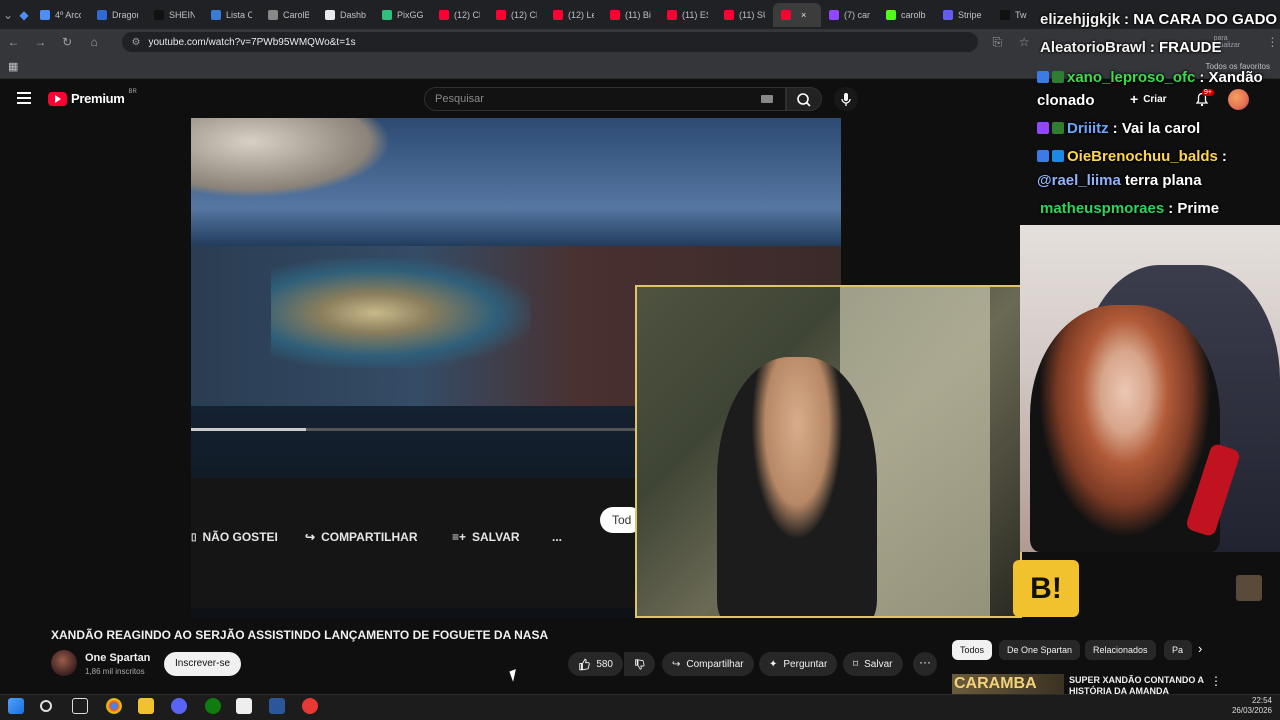  I want to click on dislike-action: ▯ NÃO GOSTEI, so click(234, 537).